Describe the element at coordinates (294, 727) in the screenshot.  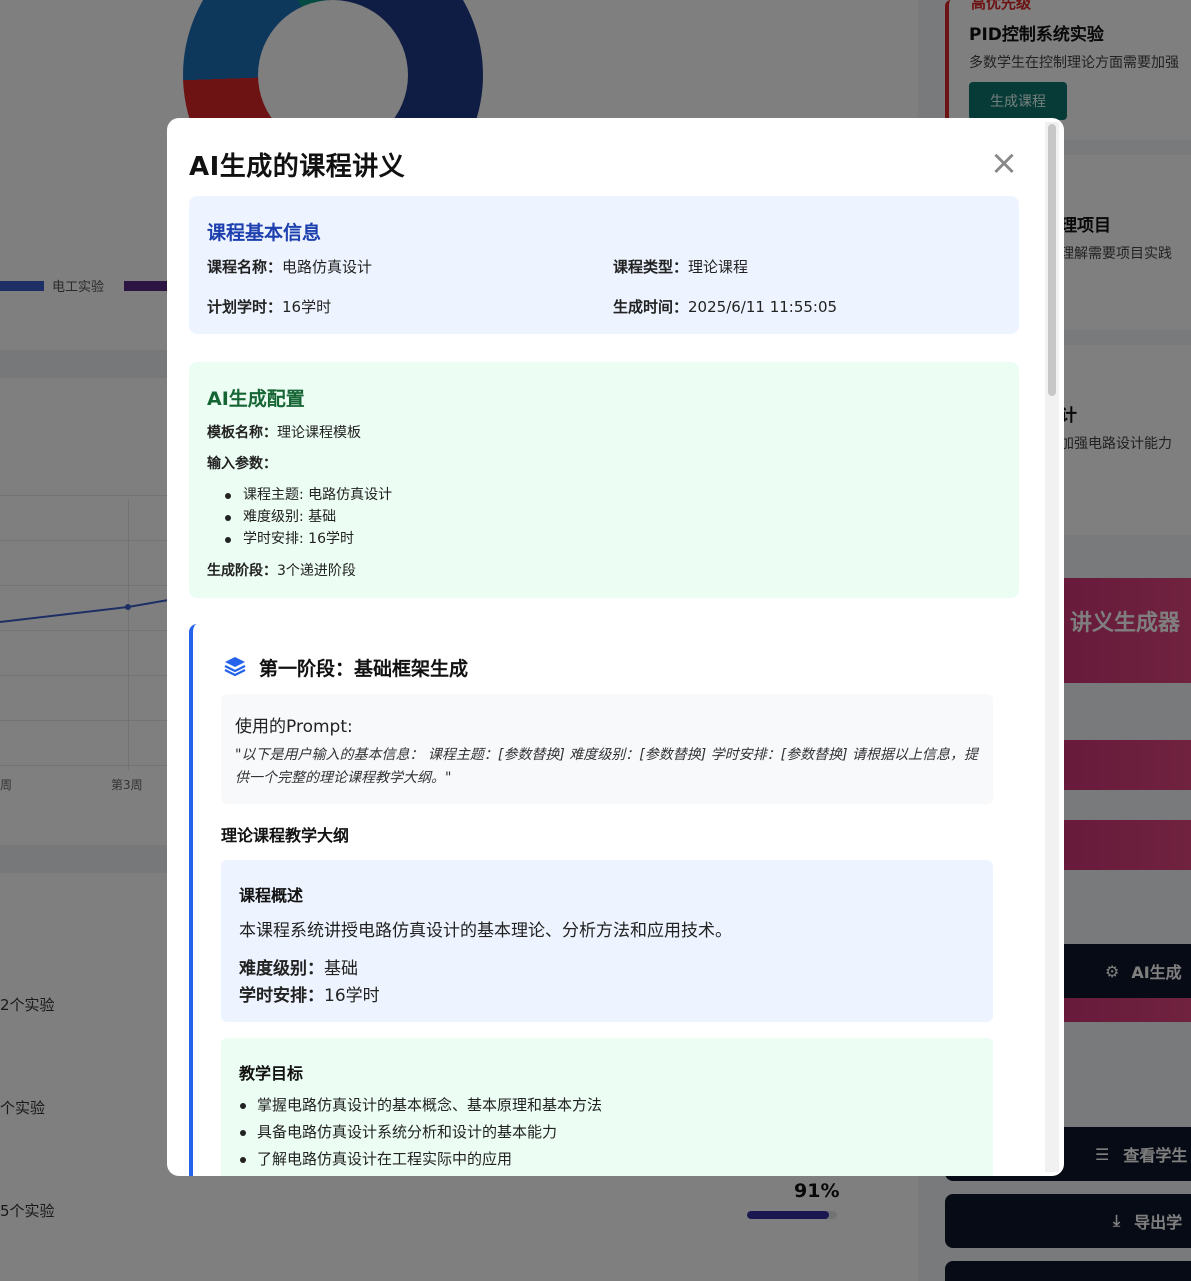
I see `prompt-label: 使用的Prompt:` at that location.